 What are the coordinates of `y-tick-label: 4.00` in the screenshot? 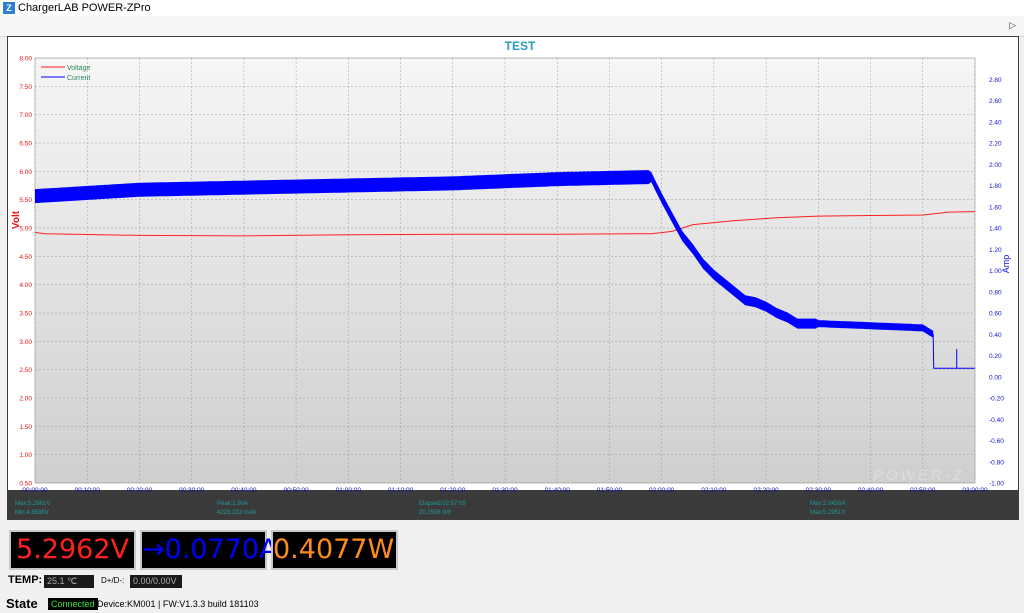 It's located at (25, 285).